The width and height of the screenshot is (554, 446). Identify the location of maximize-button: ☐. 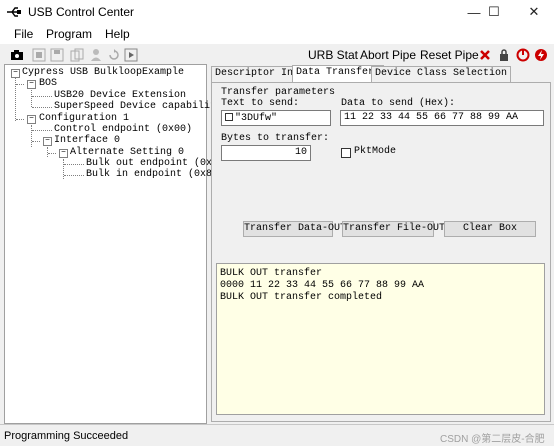
(494, 12).